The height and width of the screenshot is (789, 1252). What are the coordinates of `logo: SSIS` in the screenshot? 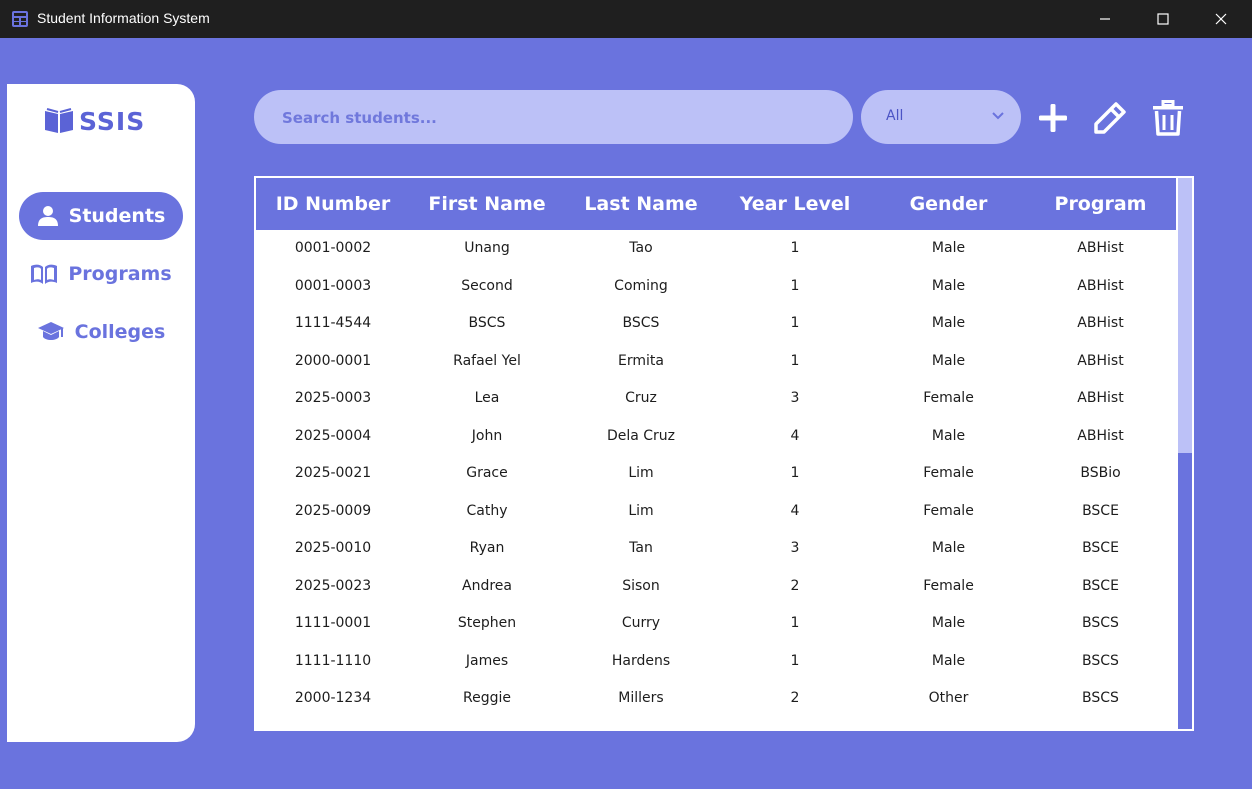 It's located at (94, 121).